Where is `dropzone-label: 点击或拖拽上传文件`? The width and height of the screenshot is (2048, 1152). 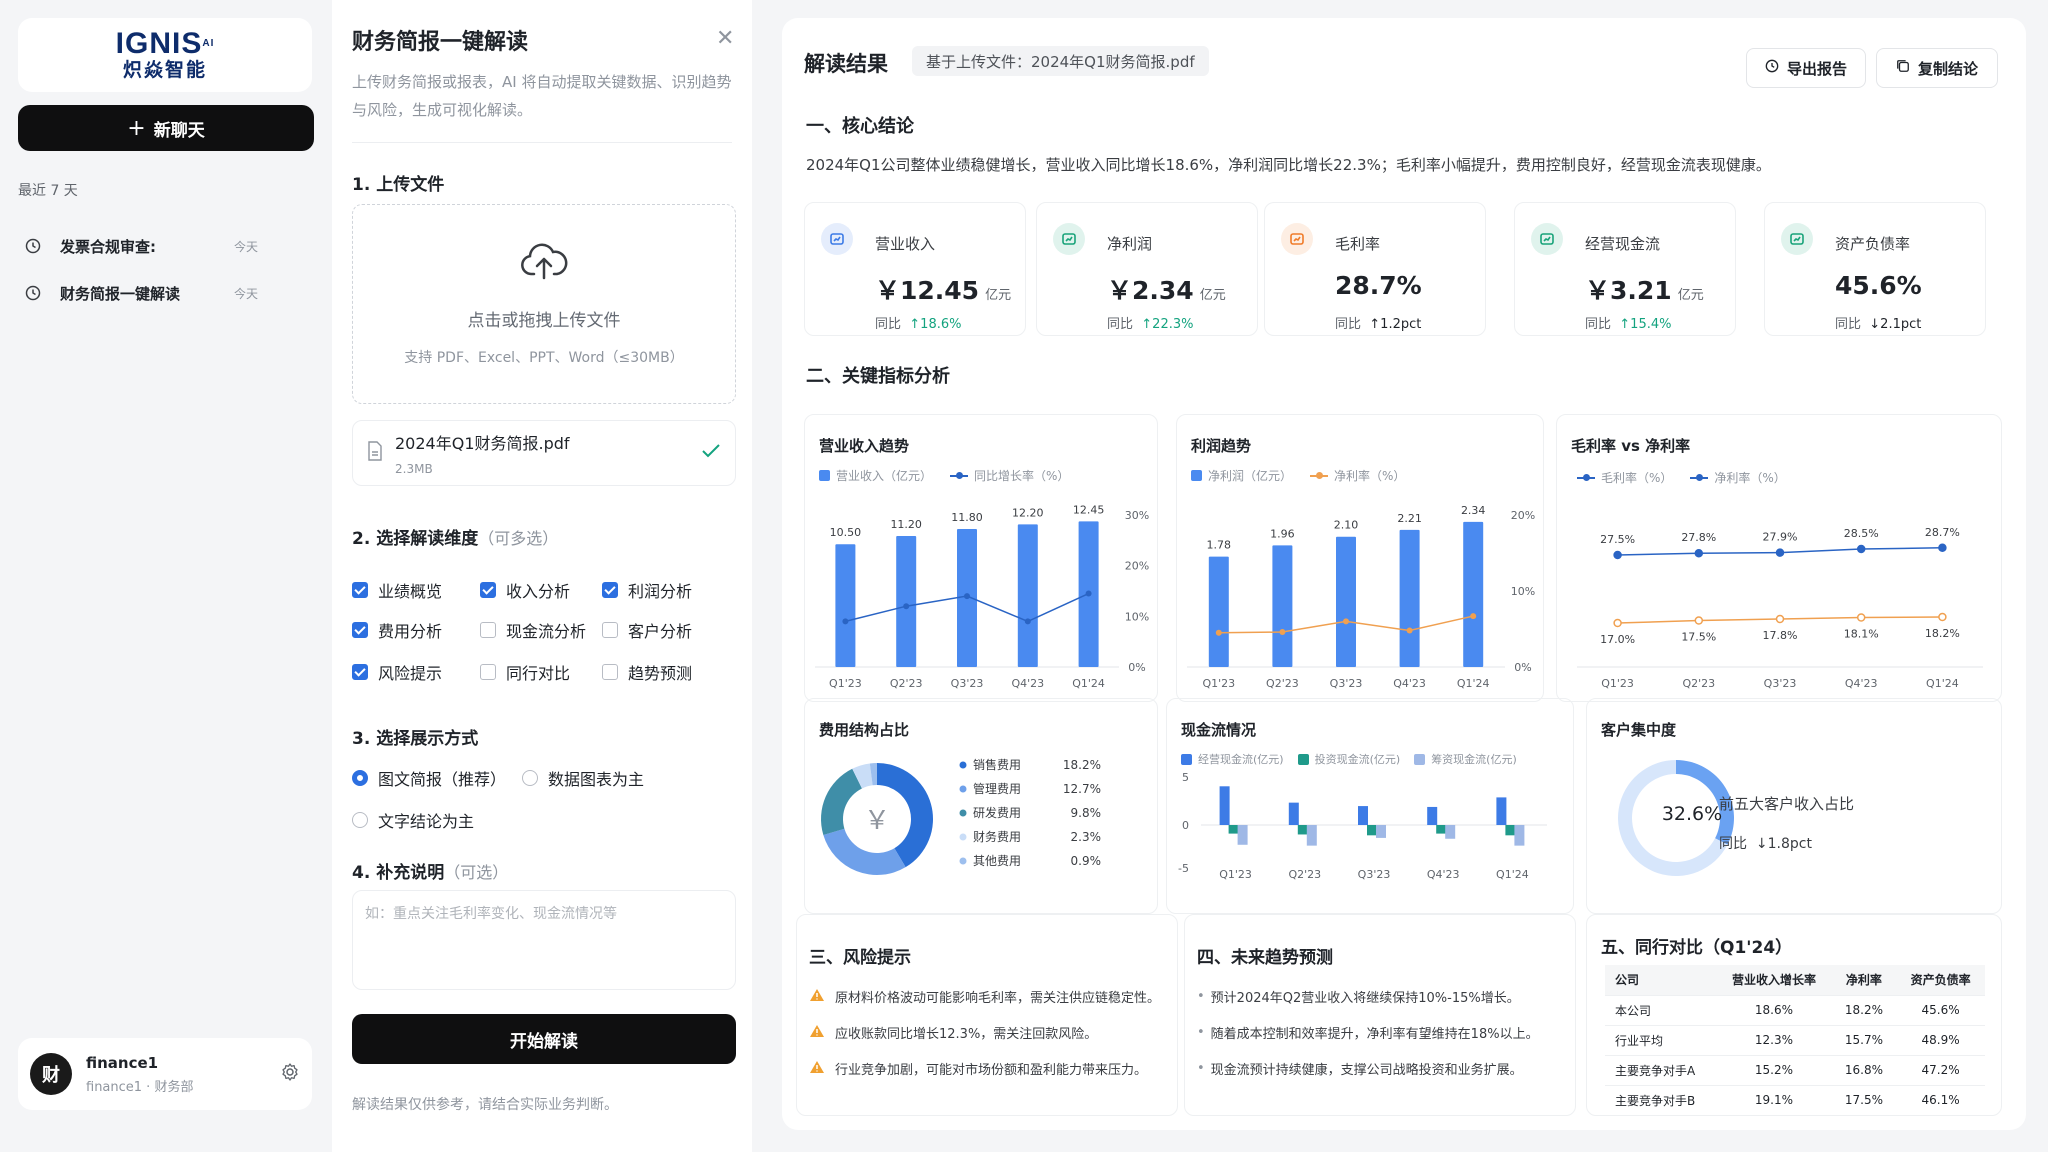
dropzone-label: 点击或拖拽上传文件 is located at coordinates (544, 320).